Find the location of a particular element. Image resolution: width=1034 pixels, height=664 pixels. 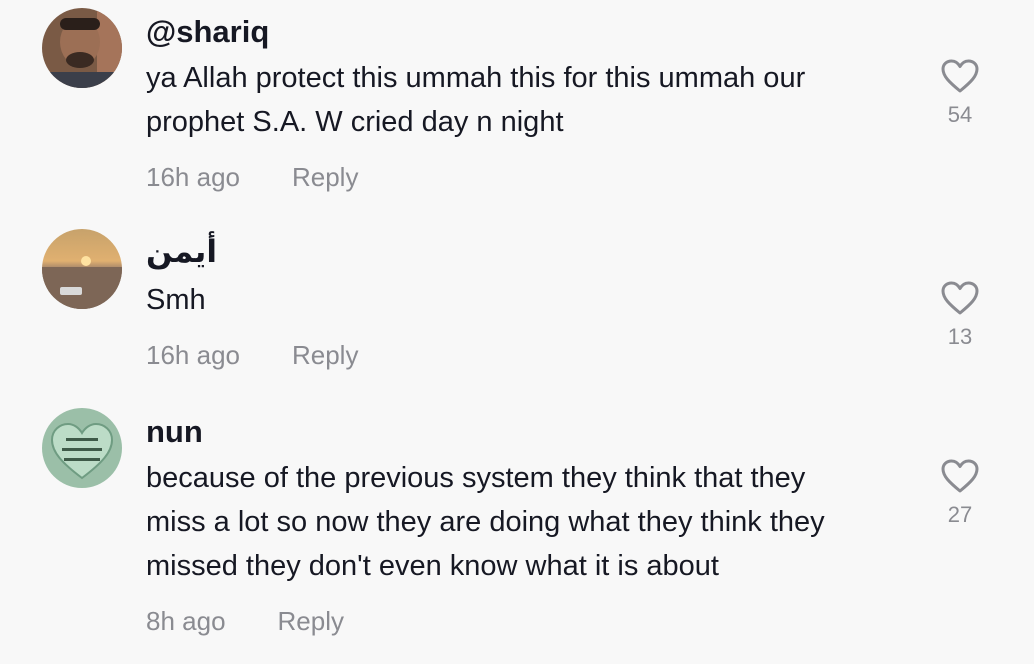

like-control: 13 is located at coordinates (960, 314).